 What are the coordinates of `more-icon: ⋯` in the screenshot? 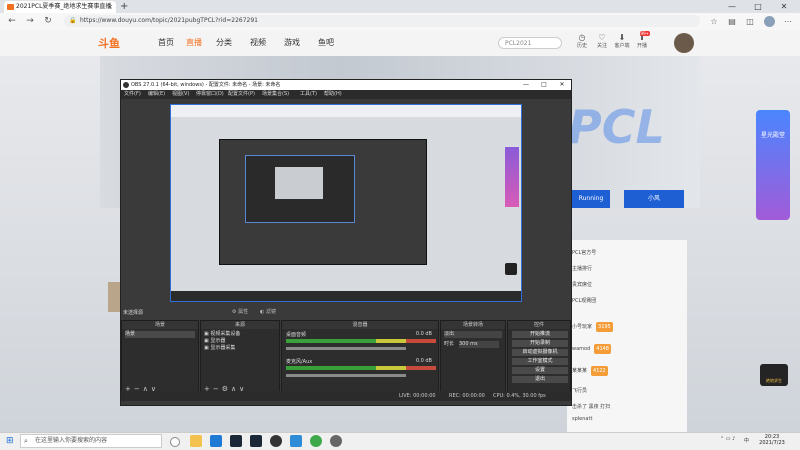 It's located at (788, 21).